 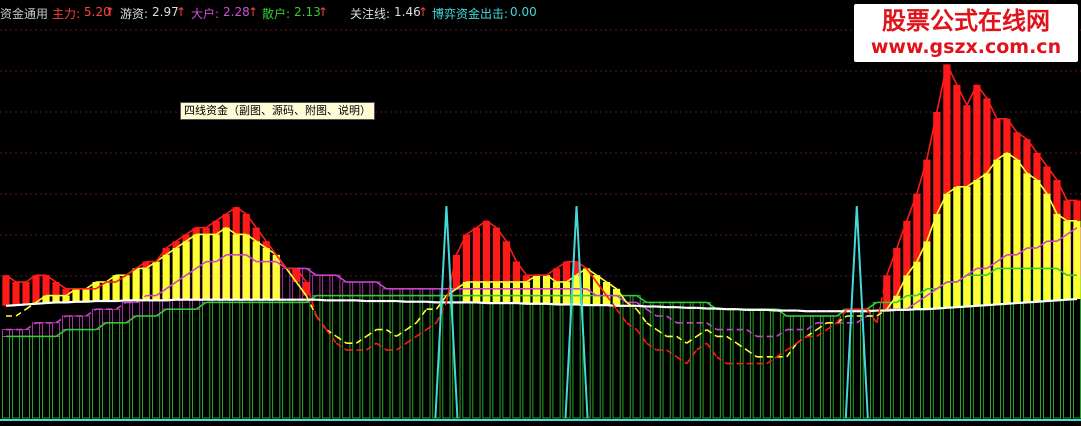 What do you see at coordinates (110, 12) in the screenshot?
I see `main-up-arrow-icon: ↑` at bounding box center [110, 12].